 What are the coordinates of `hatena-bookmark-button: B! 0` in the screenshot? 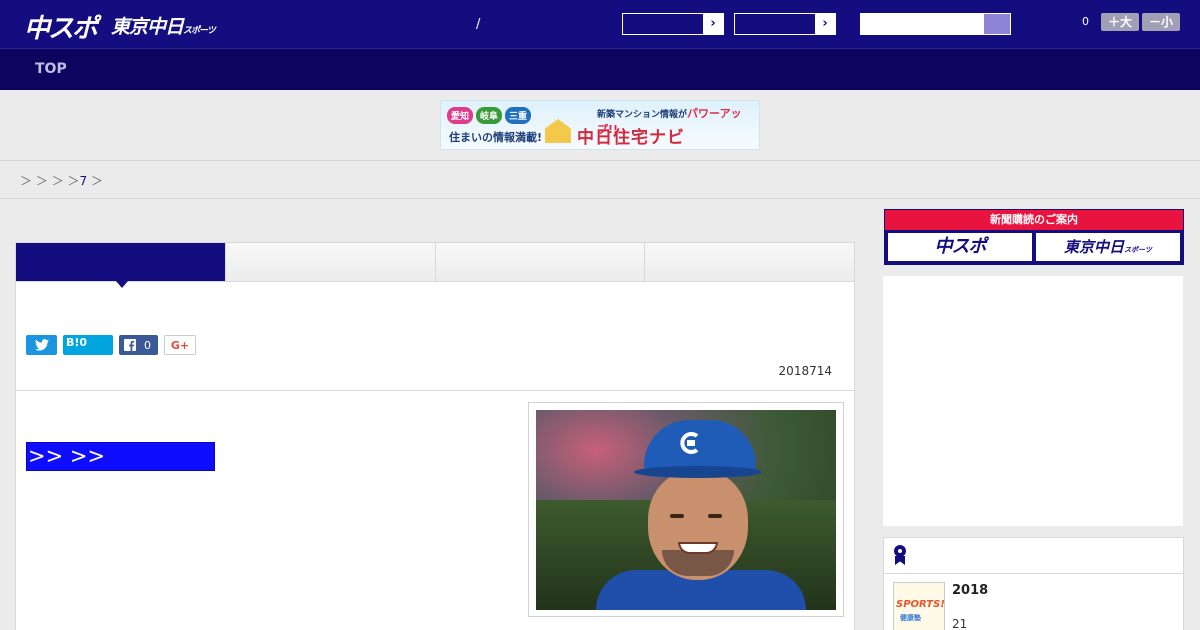 It's located at (88, 345).